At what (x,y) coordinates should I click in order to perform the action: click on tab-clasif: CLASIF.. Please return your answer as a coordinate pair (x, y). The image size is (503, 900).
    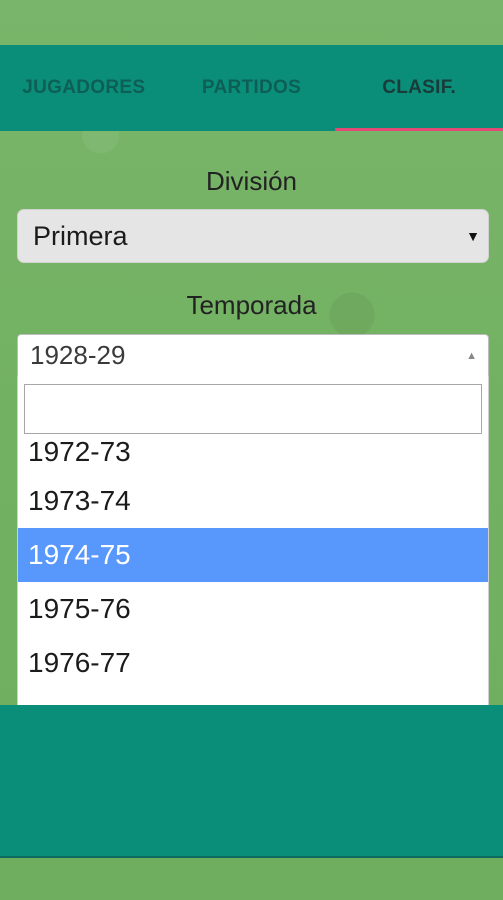
    Looking at the image, I should click on (419, 88).